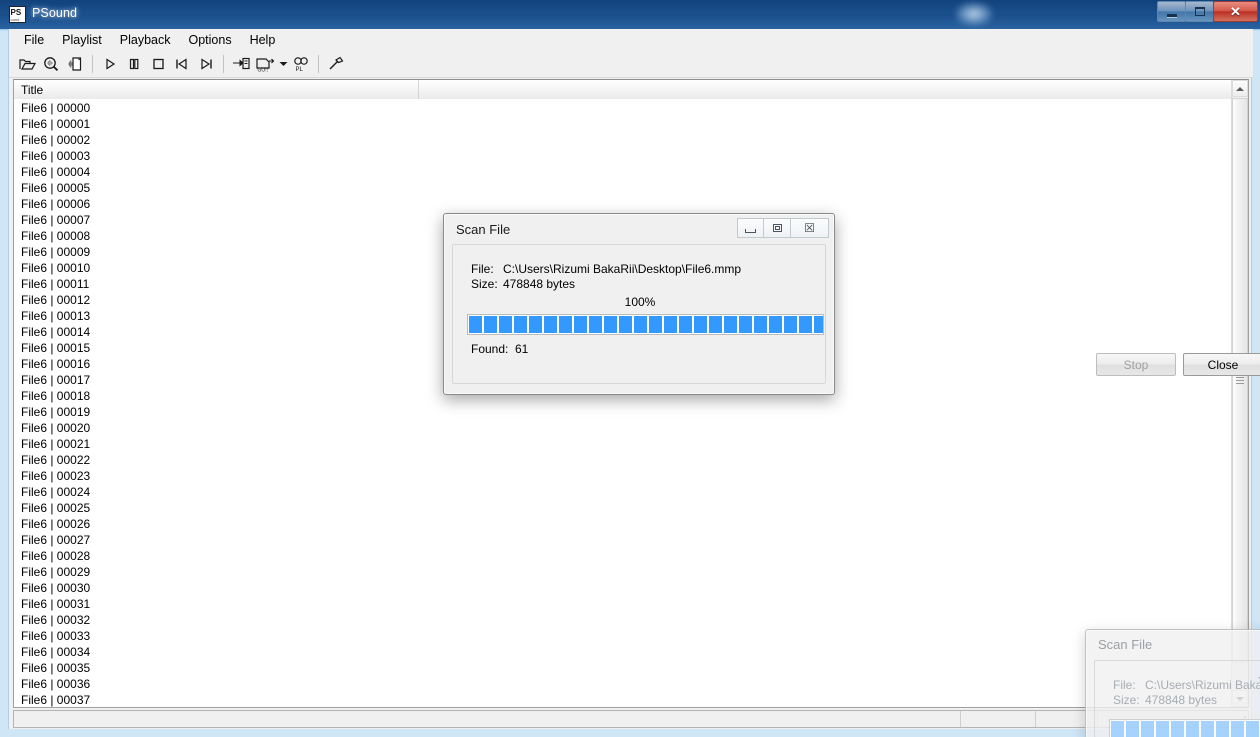  I want to click on next-track-icon, so click(206, 64).